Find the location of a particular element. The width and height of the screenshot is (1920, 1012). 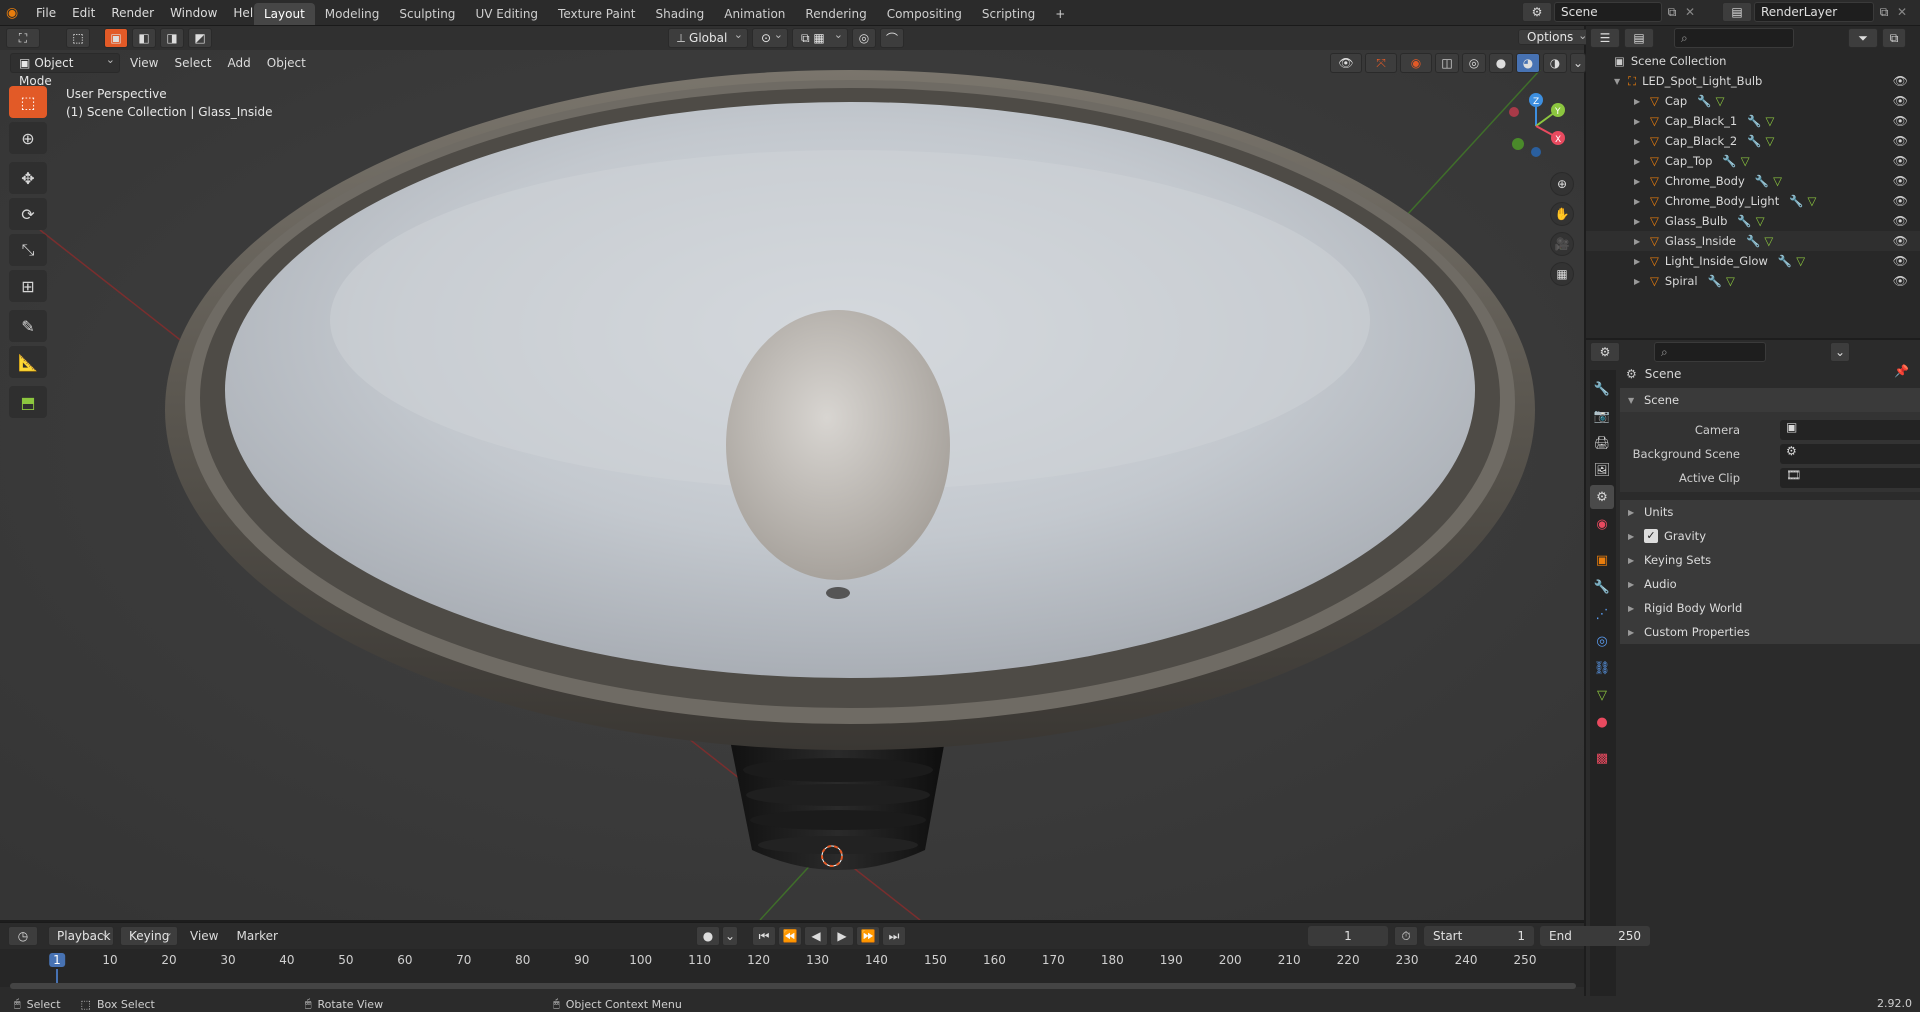

world-tab-icon: ◉ is located at coordinates (1602, 524).